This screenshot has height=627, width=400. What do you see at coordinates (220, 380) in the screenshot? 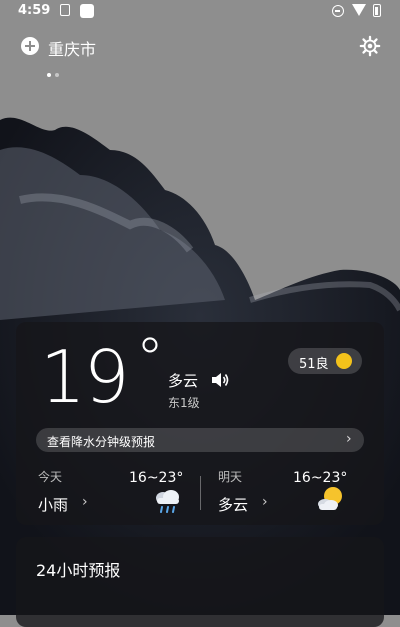
I see `speaker-icon` at bounding box center [220, 380].